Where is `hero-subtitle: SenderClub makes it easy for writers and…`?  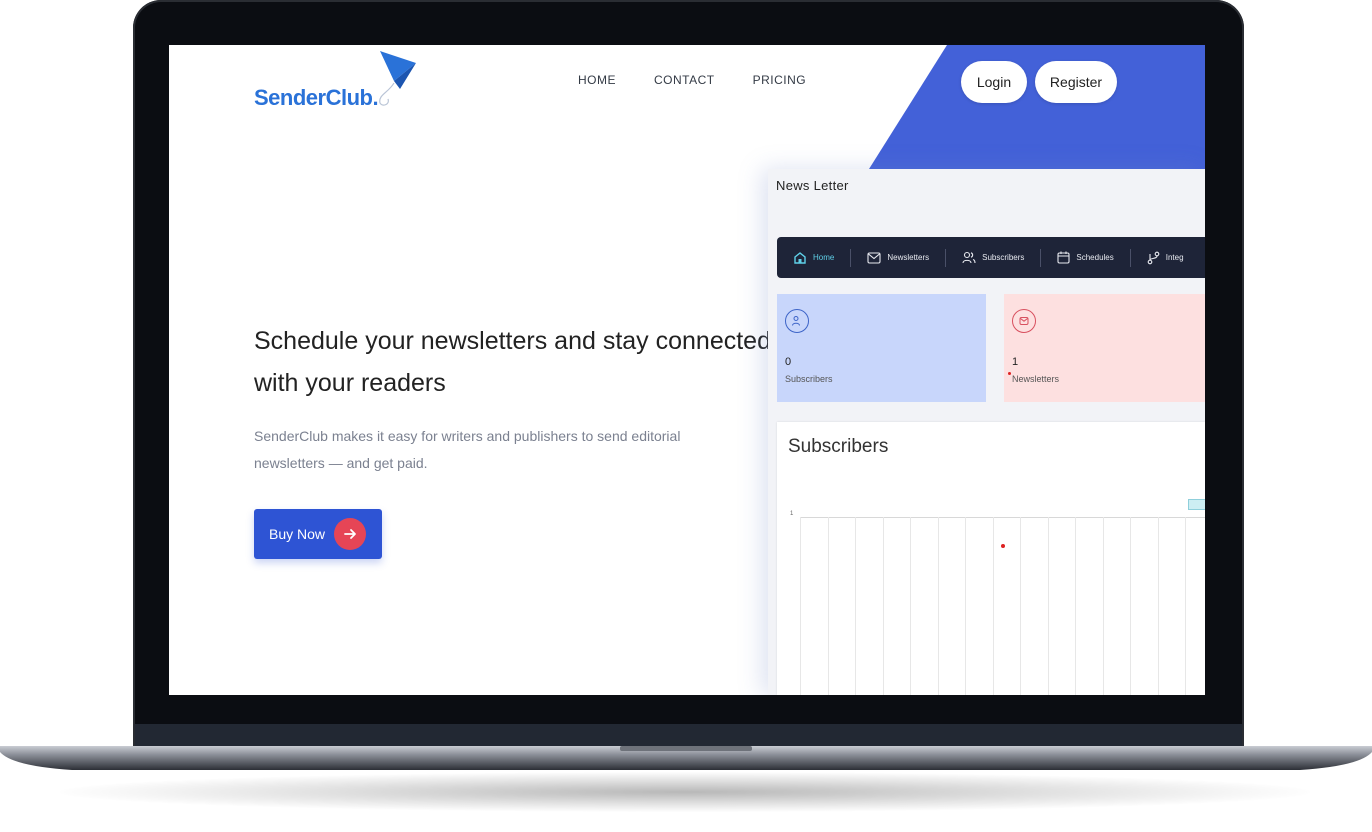
hero-subtitle: SenderClub makes it easy for writers and… is located at coordinates (467, 449).